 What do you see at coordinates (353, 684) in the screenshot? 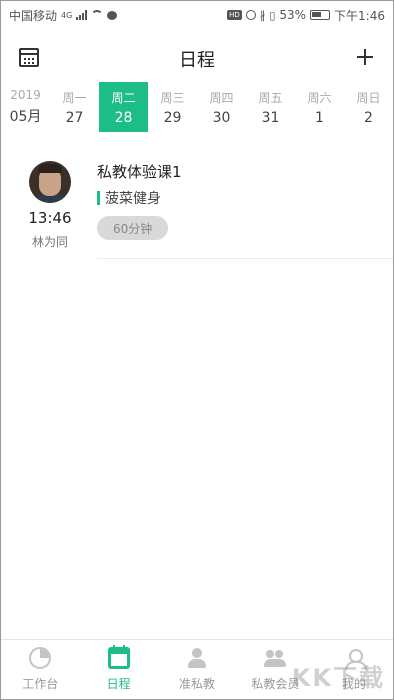
I see `tab-label: 我的` at bounding box center [353, 684].